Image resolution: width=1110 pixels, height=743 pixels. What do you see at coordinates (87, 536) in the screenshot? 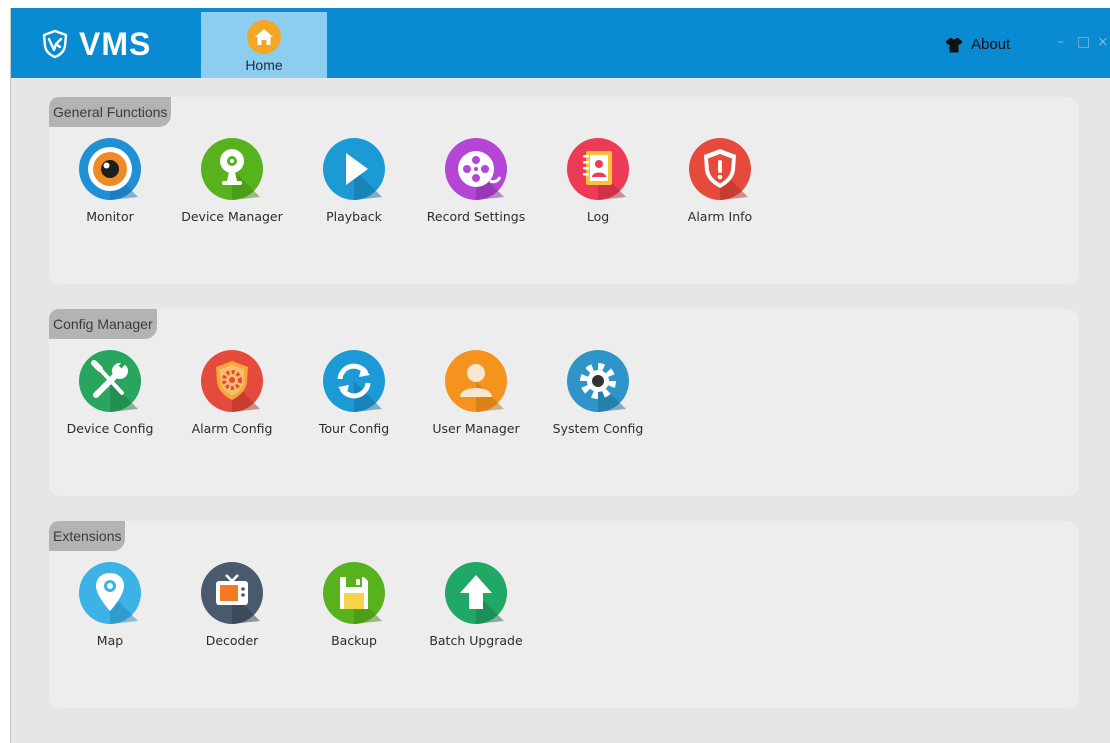
I see `section-title: Extensions` at bounding box center [87, 536].